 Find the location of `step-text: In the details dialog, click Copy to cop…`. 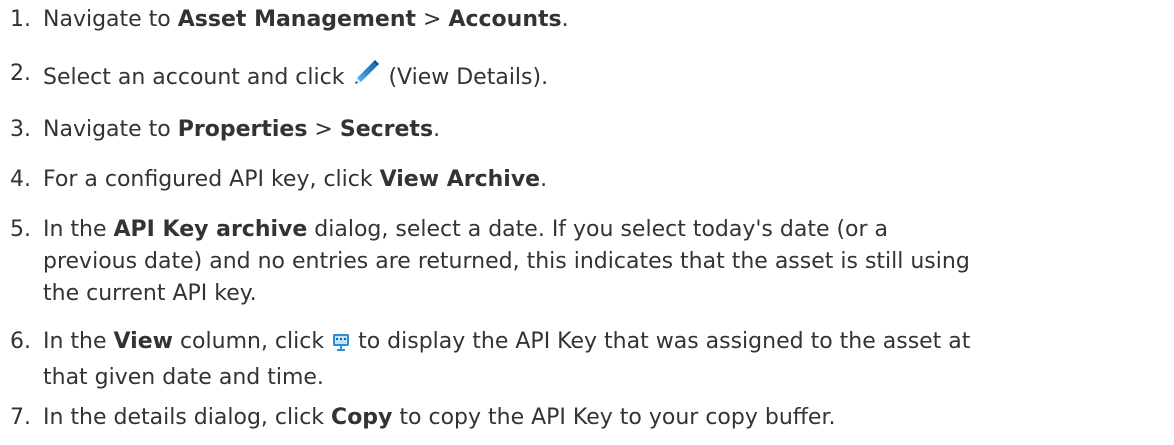

step-text: In the details dialog, click Copy to cop… is located at coordinates (439, 417).